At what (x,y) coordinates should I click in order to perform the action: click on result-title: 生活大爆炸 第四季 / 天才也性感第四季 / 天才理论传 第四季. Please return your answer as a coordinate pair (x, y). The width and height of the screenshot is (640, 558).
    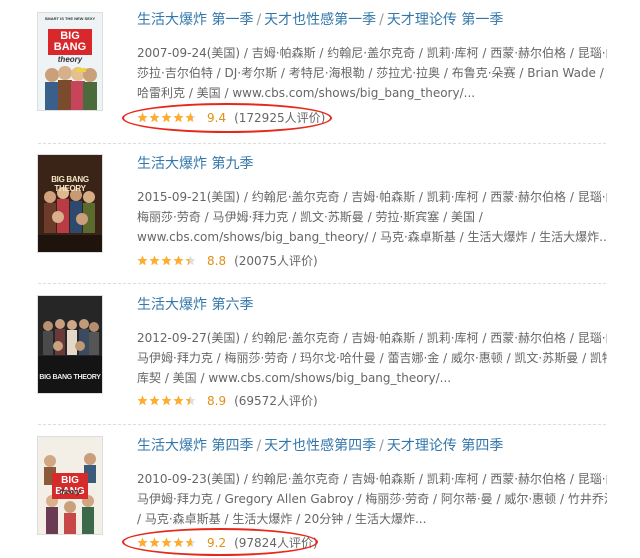
    Looking at the image, I should click on (320, 446).